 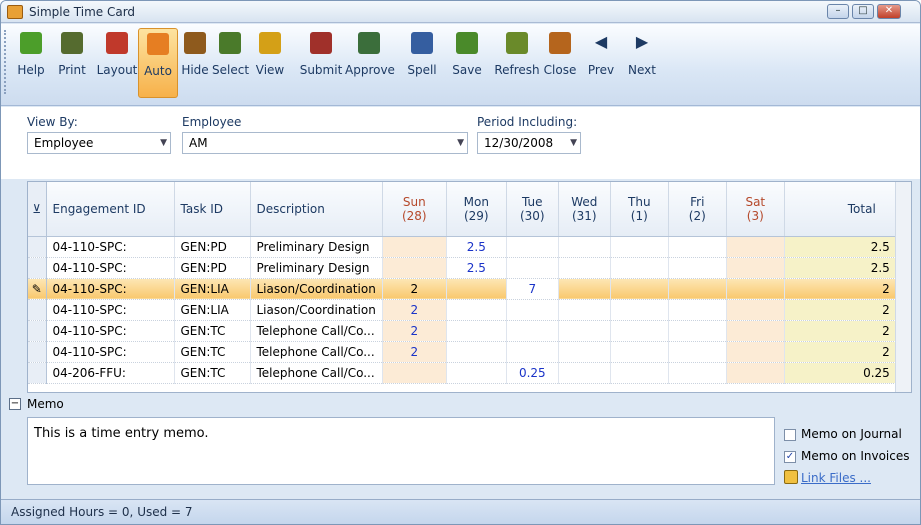 I want to click on toolbar-save-button: Save, so click(x=467, y=63).